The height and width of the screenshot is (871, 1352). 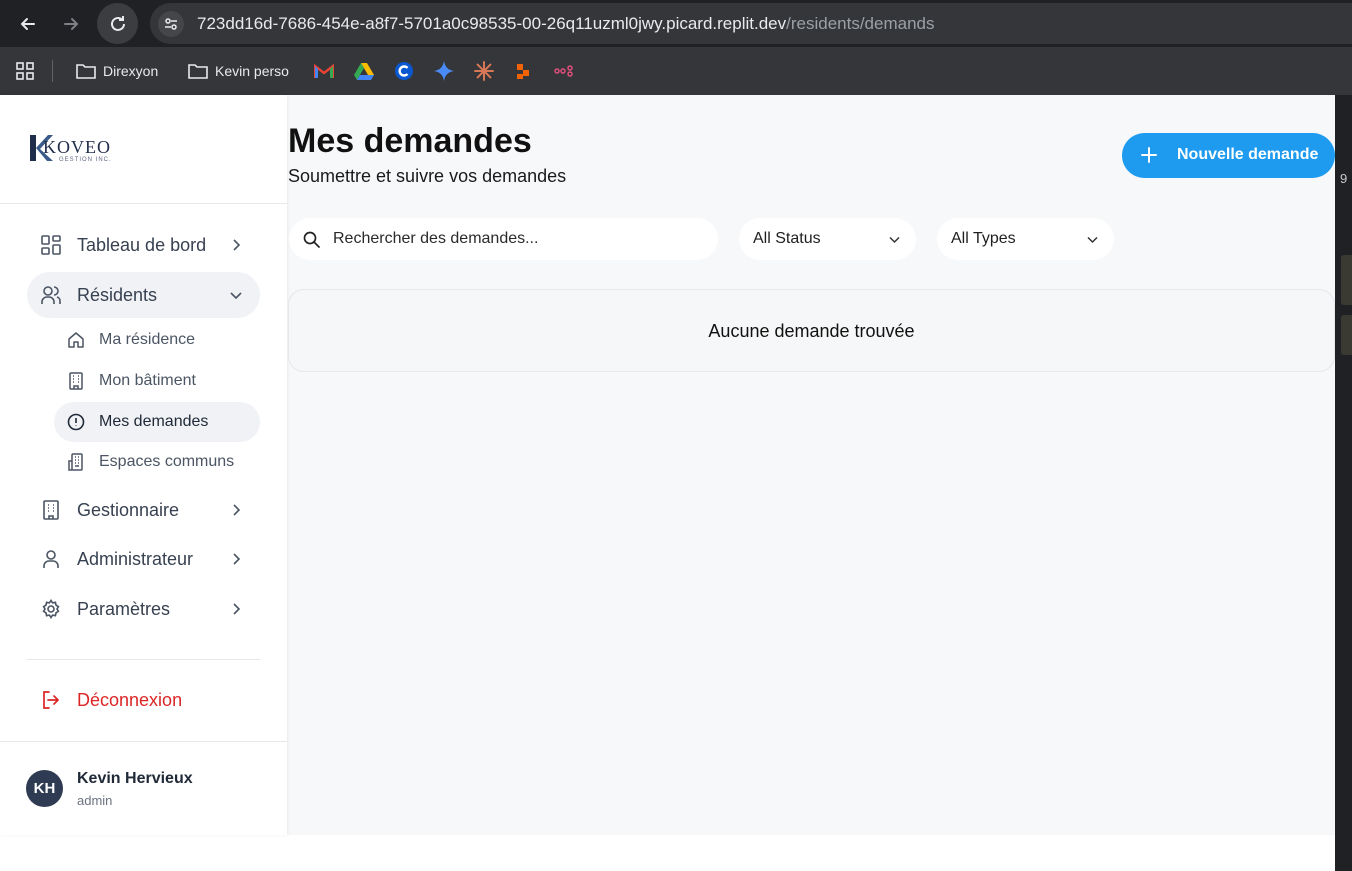 What do you see at coordinates (1248, 154) in the screenshot?
I see `new-demand-label: Nouvelle demande` at bounding box center [1248, 154].